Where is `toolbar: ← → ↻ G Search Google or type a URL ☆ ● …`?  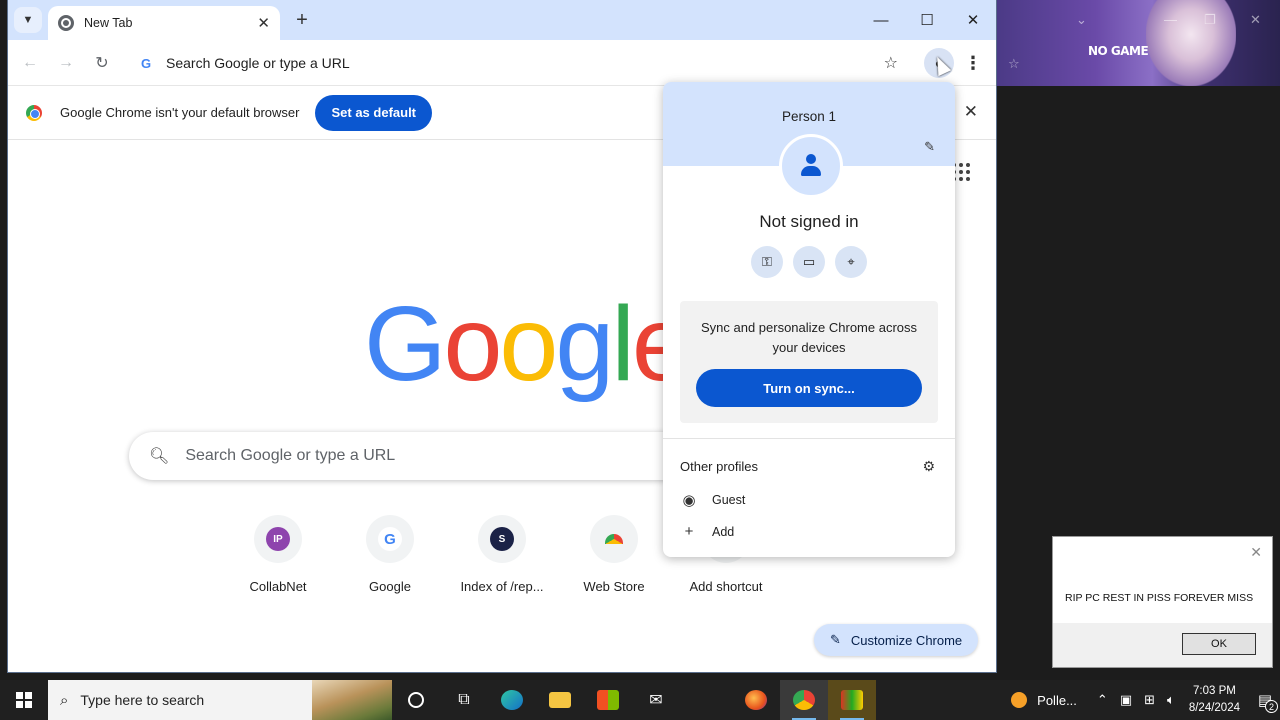 toolbar: ← → ↻ G Search Google or type a URL ☆ ● … is located at coordinates (502, 63).